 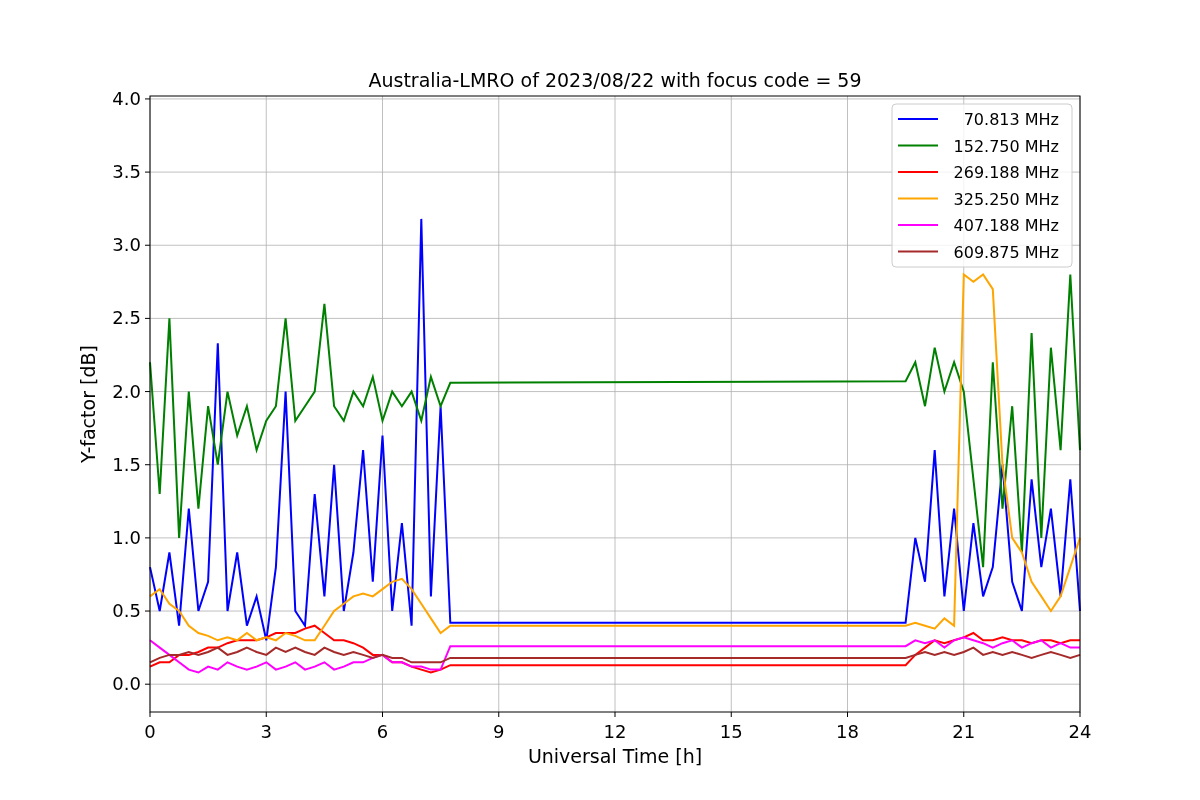 I want to click on y-axis-label: Y-factor [dB], so click(x=88, y=404).